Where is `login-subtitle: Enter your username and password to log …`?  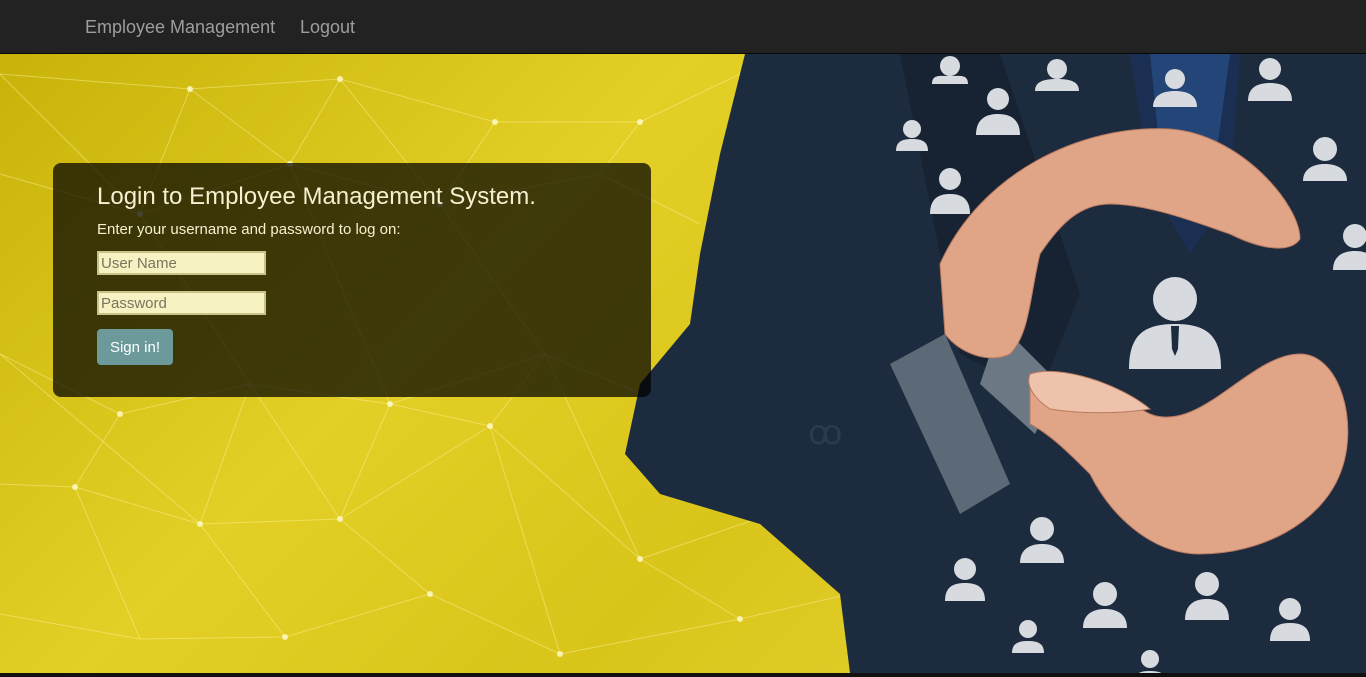
login-subtitle: Enter your username and password to log … is located at coordinates (249, 229).